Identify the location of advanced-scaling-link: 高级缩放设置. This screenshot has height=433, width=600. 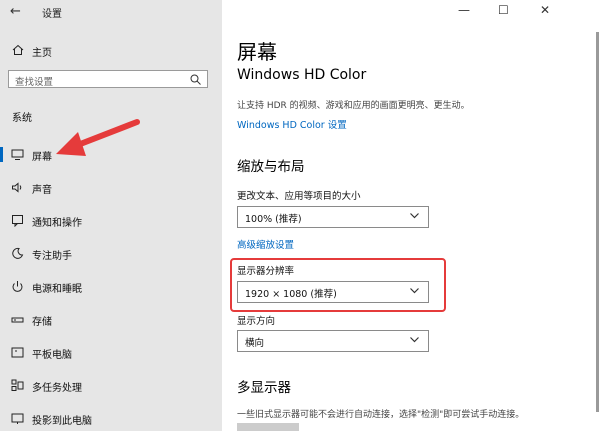
(265, 244).